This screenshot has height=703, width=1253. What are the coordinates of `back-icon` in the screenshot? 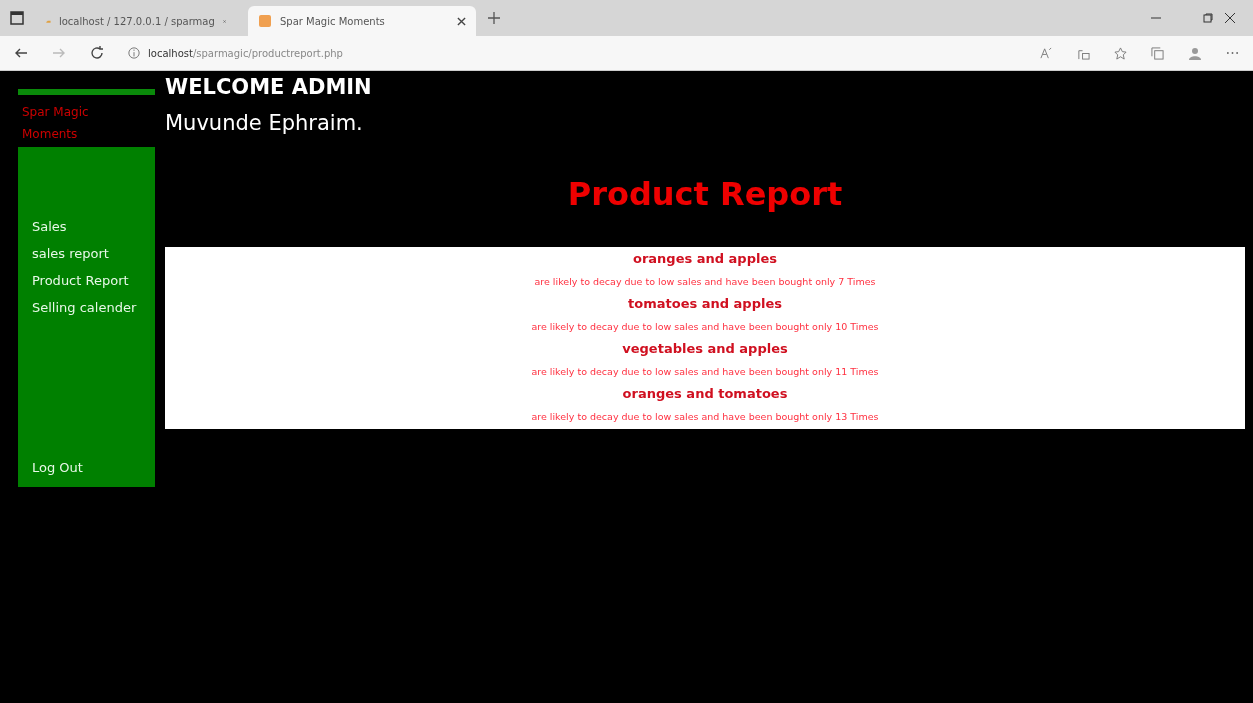 It's located at (21, 53).